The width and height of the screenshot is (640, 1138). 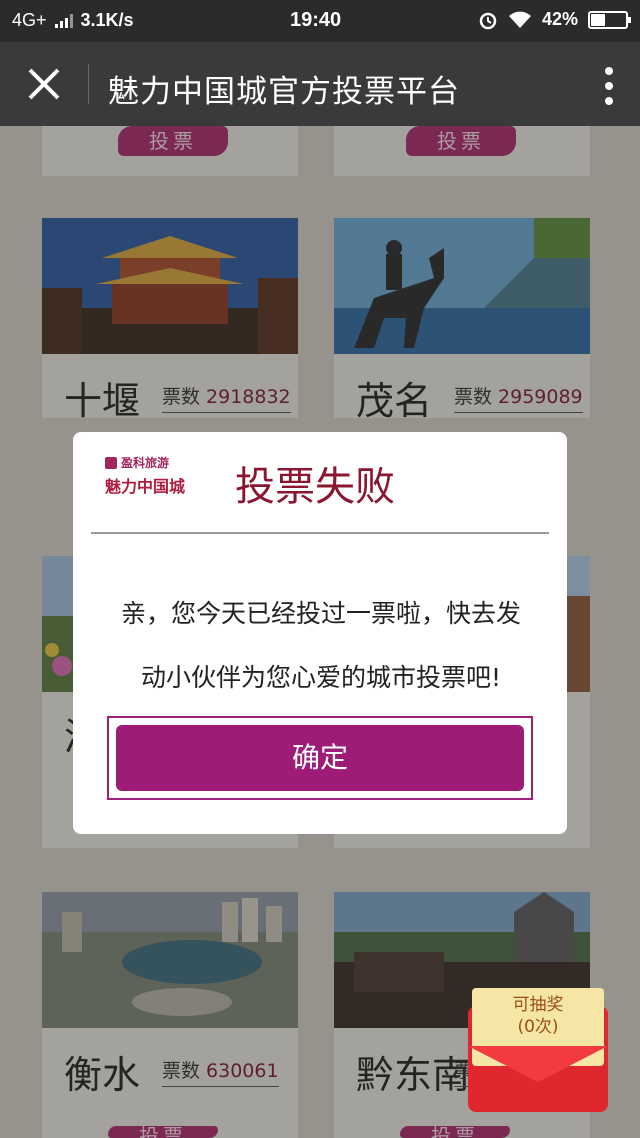 I want to click on confirm-button: 确定, so click(x=320, y=758).